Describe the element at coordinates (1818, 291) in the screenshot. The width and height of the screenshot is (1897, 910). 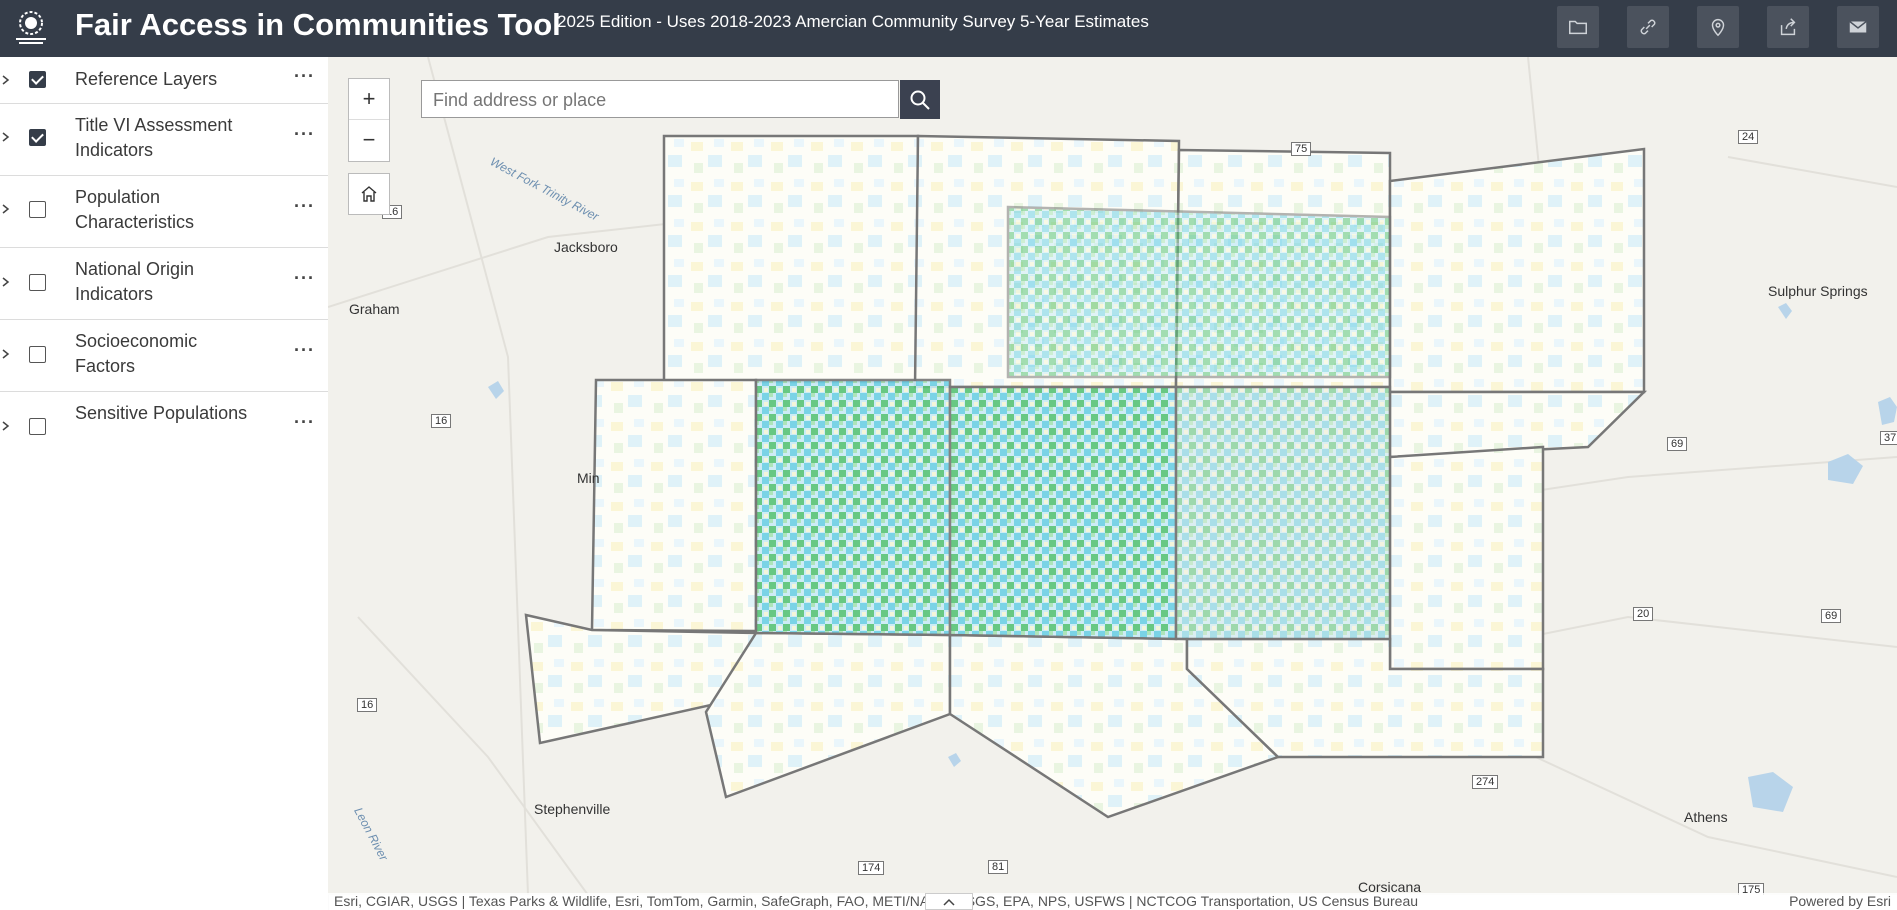
I see `place-label: Sulphur Springs` at that location.